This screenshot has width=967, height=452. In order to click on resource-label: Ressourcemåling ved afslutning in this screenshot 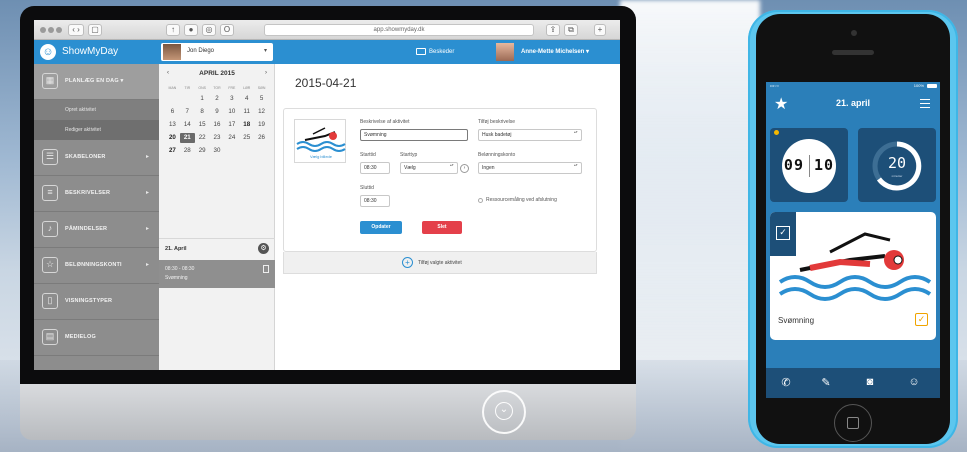, I will do `click(521, 200)`.